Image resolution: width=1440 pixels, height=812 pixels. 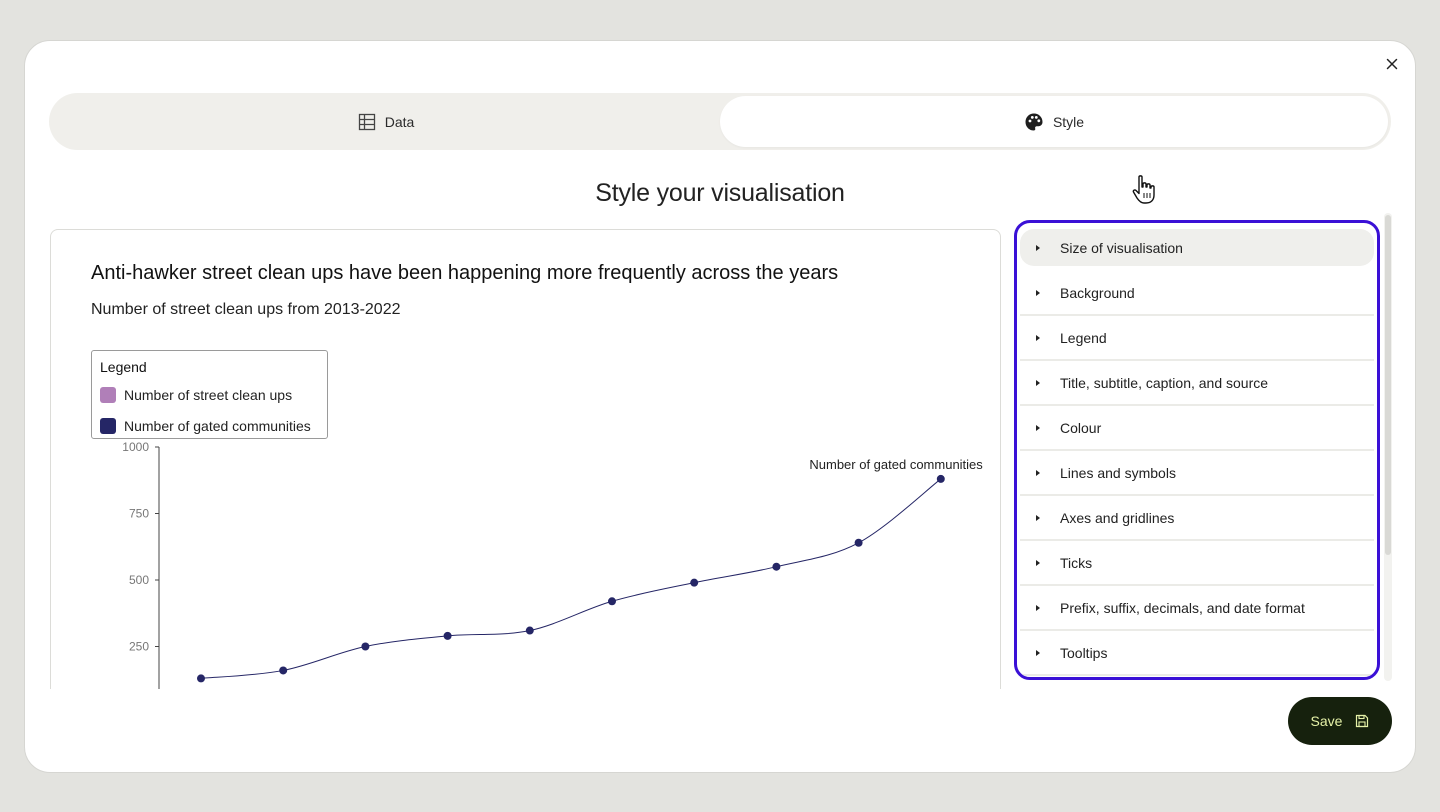 I want to click on legend-label: Number of gated communities, so click(x=217, y=425).